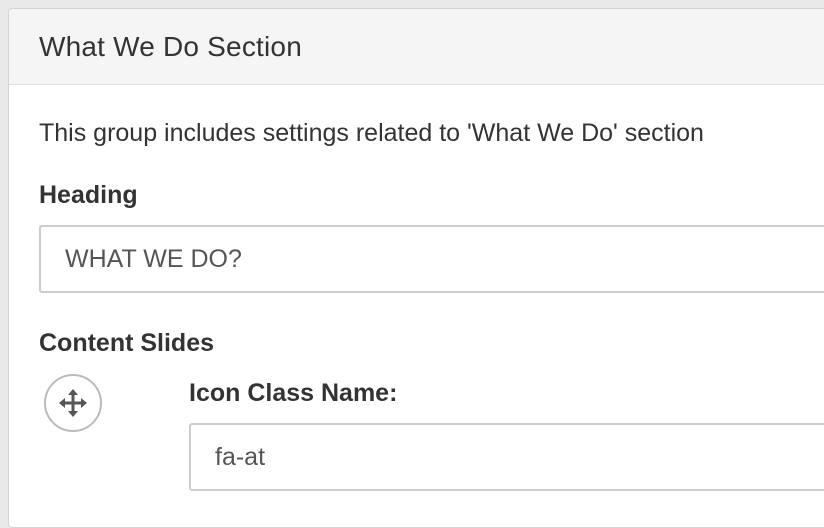 The height and width of the screenshot is (528, 824). What do you see at coordinates (88, 195) in the screenshot?
I see `heading-label: Heading` at bounding box center [88, 195].